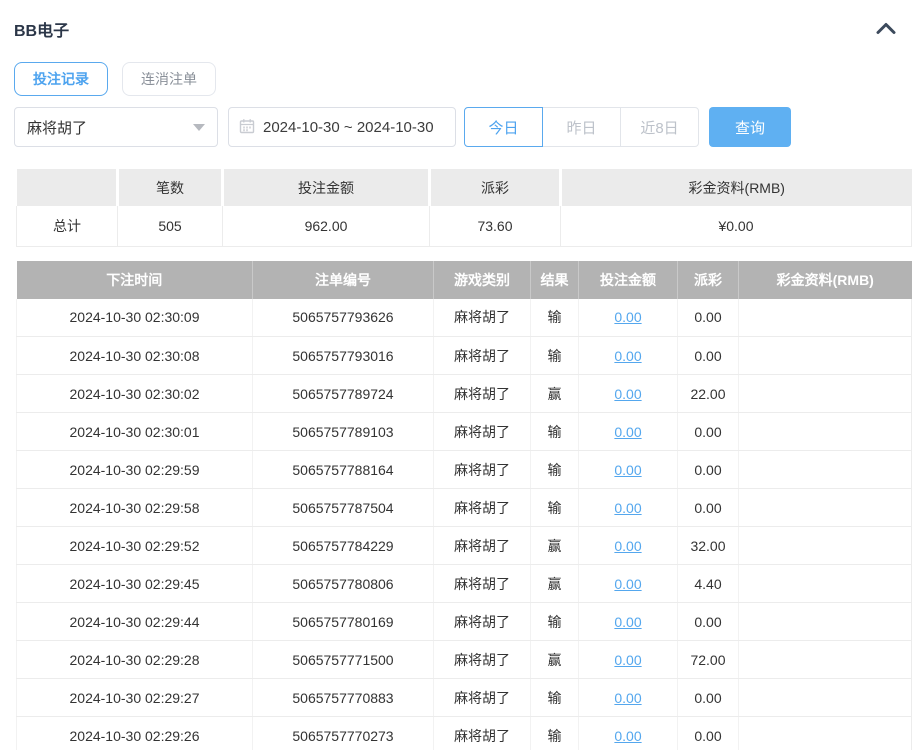 The image size is (915, 750). What do you see at coordinates (116, 127) in the screenshot?
I see `game-select: 麻将胡了` at bounding box center [116, 127].